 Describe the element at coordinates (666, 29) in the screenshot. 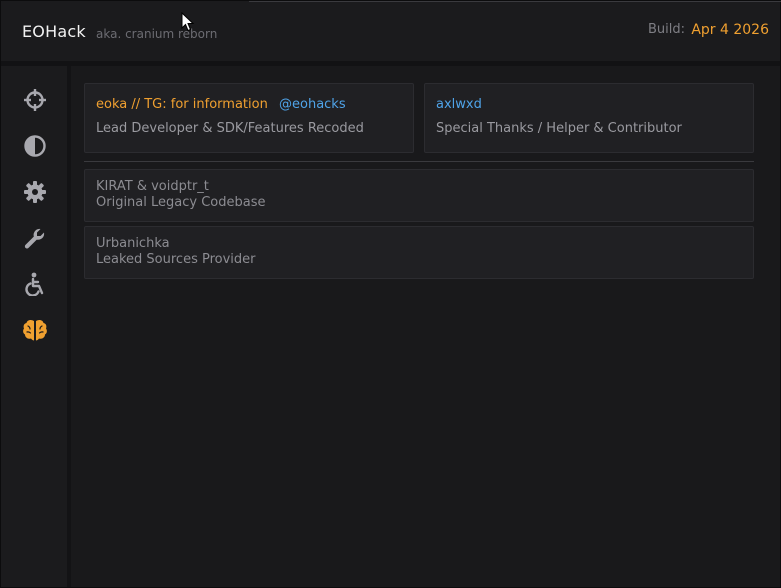

I see `build-label: Build:` at that location.